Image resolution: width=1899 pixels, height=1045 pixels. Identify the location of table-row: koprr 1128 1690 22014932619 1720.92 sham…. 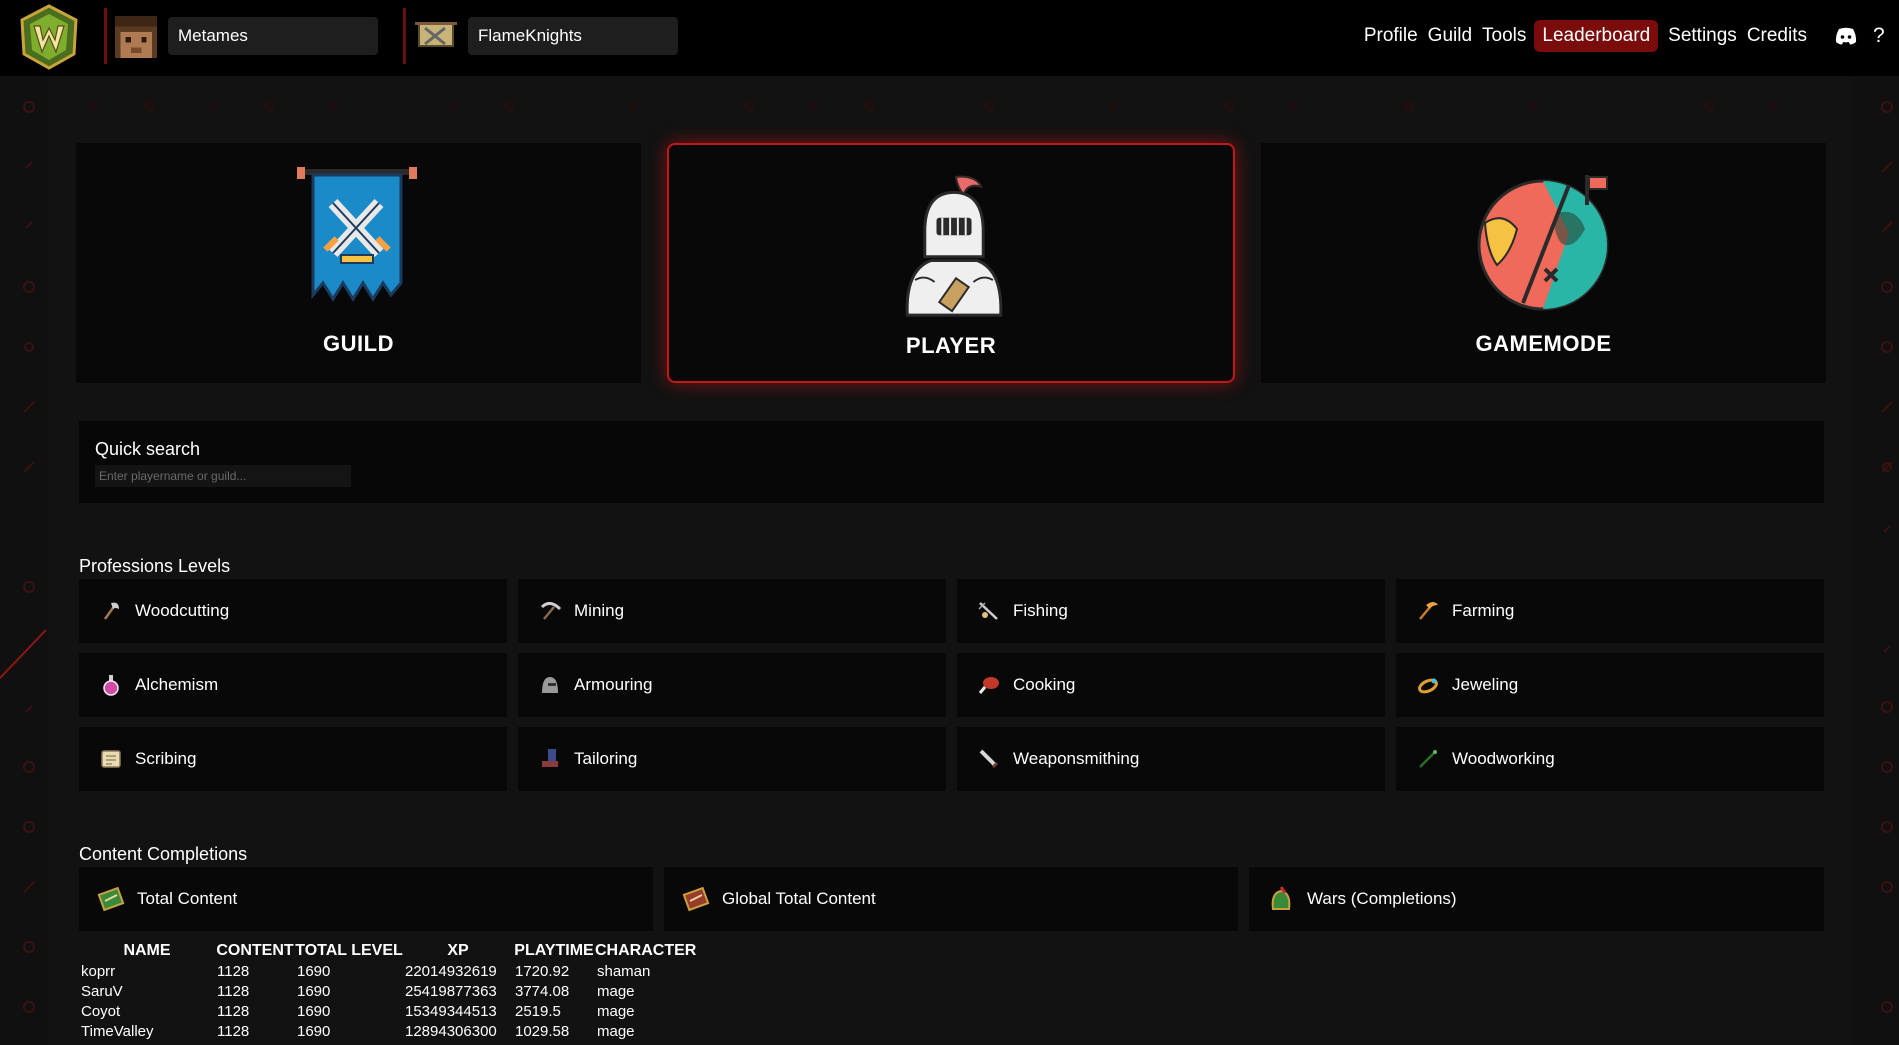
(387, 971).